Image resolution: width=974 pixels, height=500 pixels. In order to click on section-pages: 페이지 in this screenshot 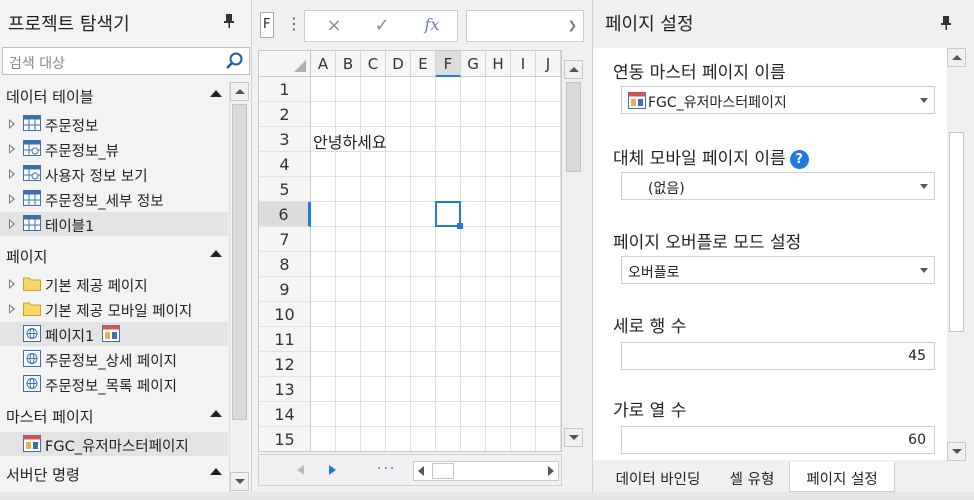, I will do `click(115, 255)`.